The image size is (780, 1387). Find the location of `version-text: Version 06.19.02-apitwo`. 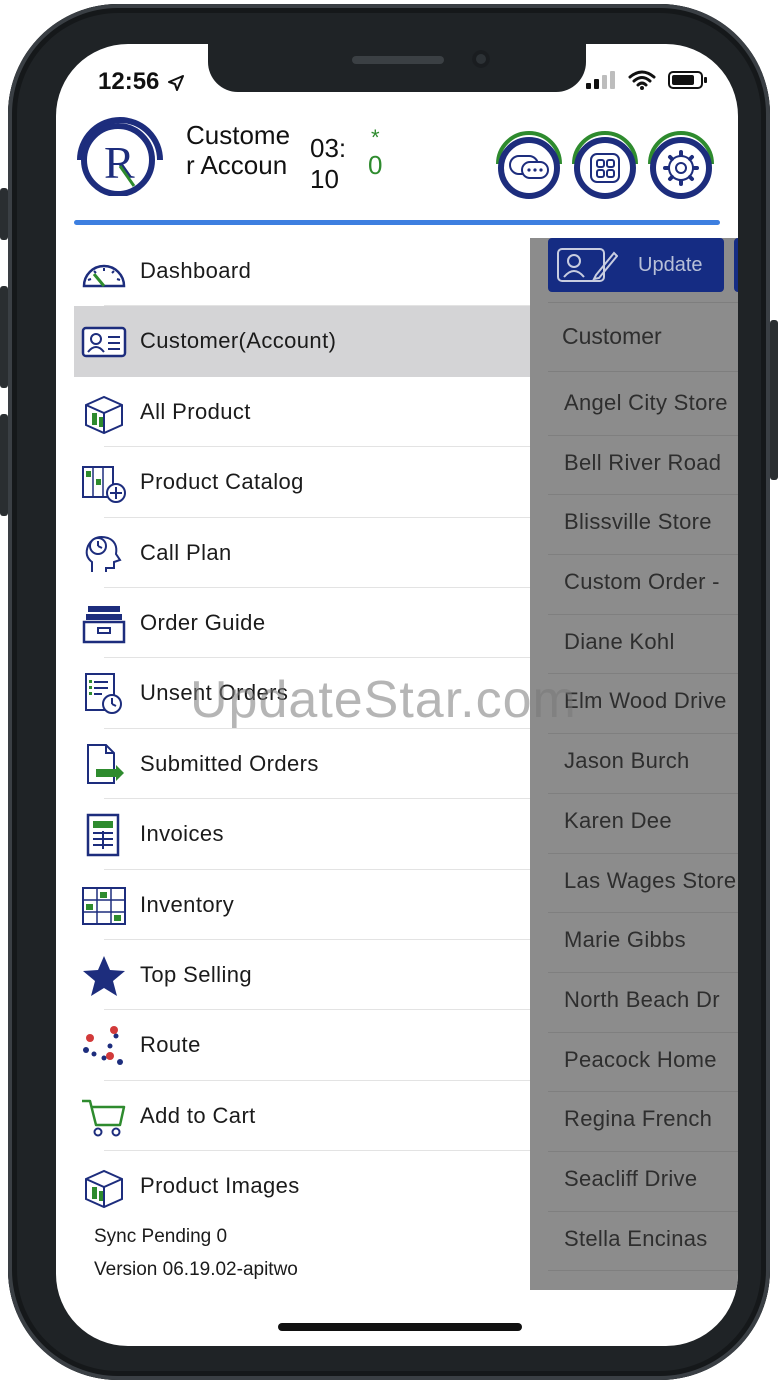

version-text: Version 06.19.02-apitwo is located at coordinates (196, 1269).